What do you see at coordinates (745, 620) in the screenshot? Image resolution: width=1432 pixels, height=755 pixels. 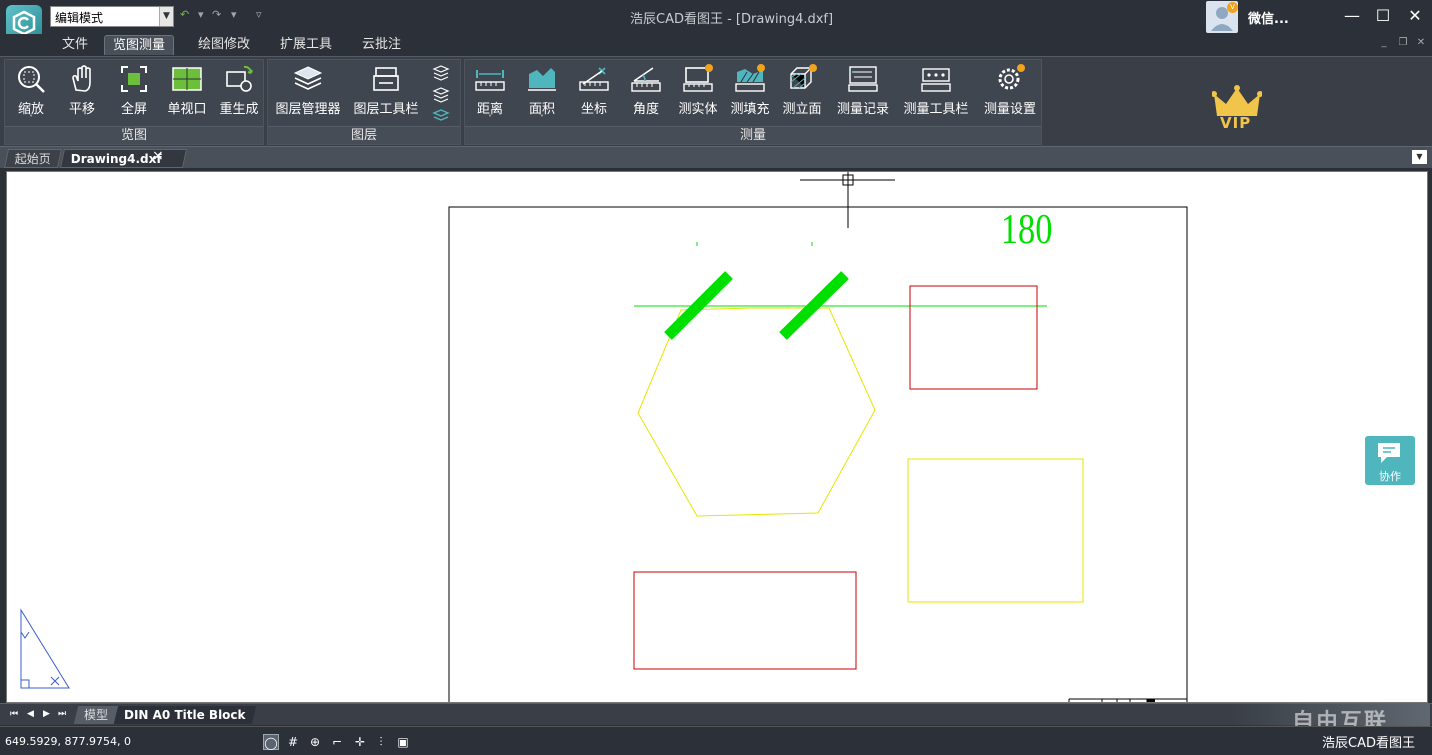 I see `red-rectangle` at bounding box center [745, 620].